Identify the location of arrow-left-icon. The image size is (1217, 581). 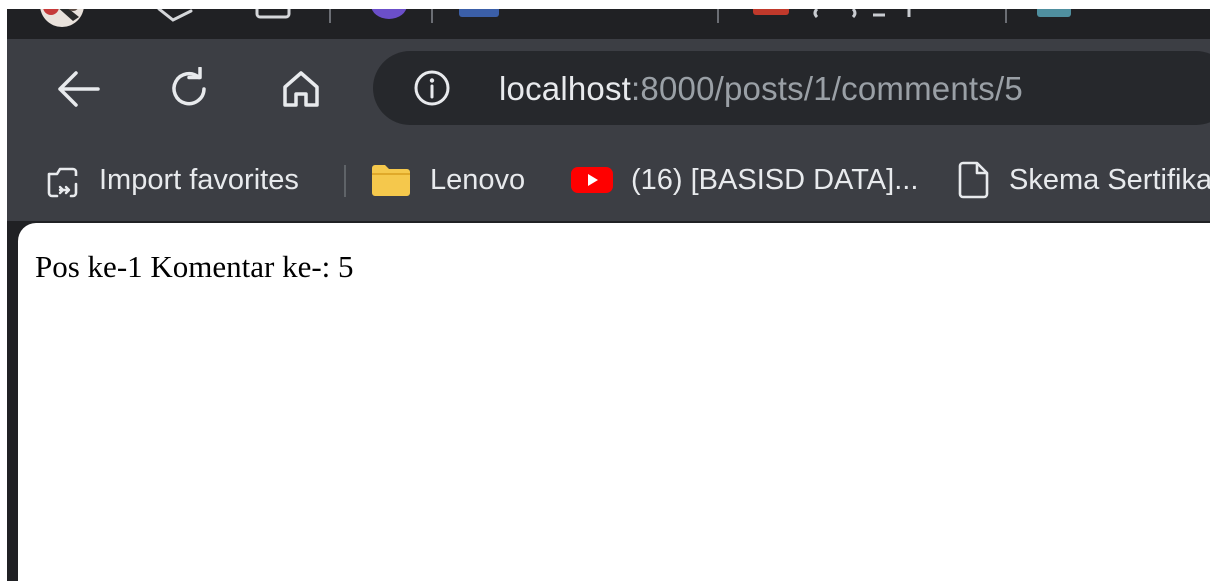
(79, 89).